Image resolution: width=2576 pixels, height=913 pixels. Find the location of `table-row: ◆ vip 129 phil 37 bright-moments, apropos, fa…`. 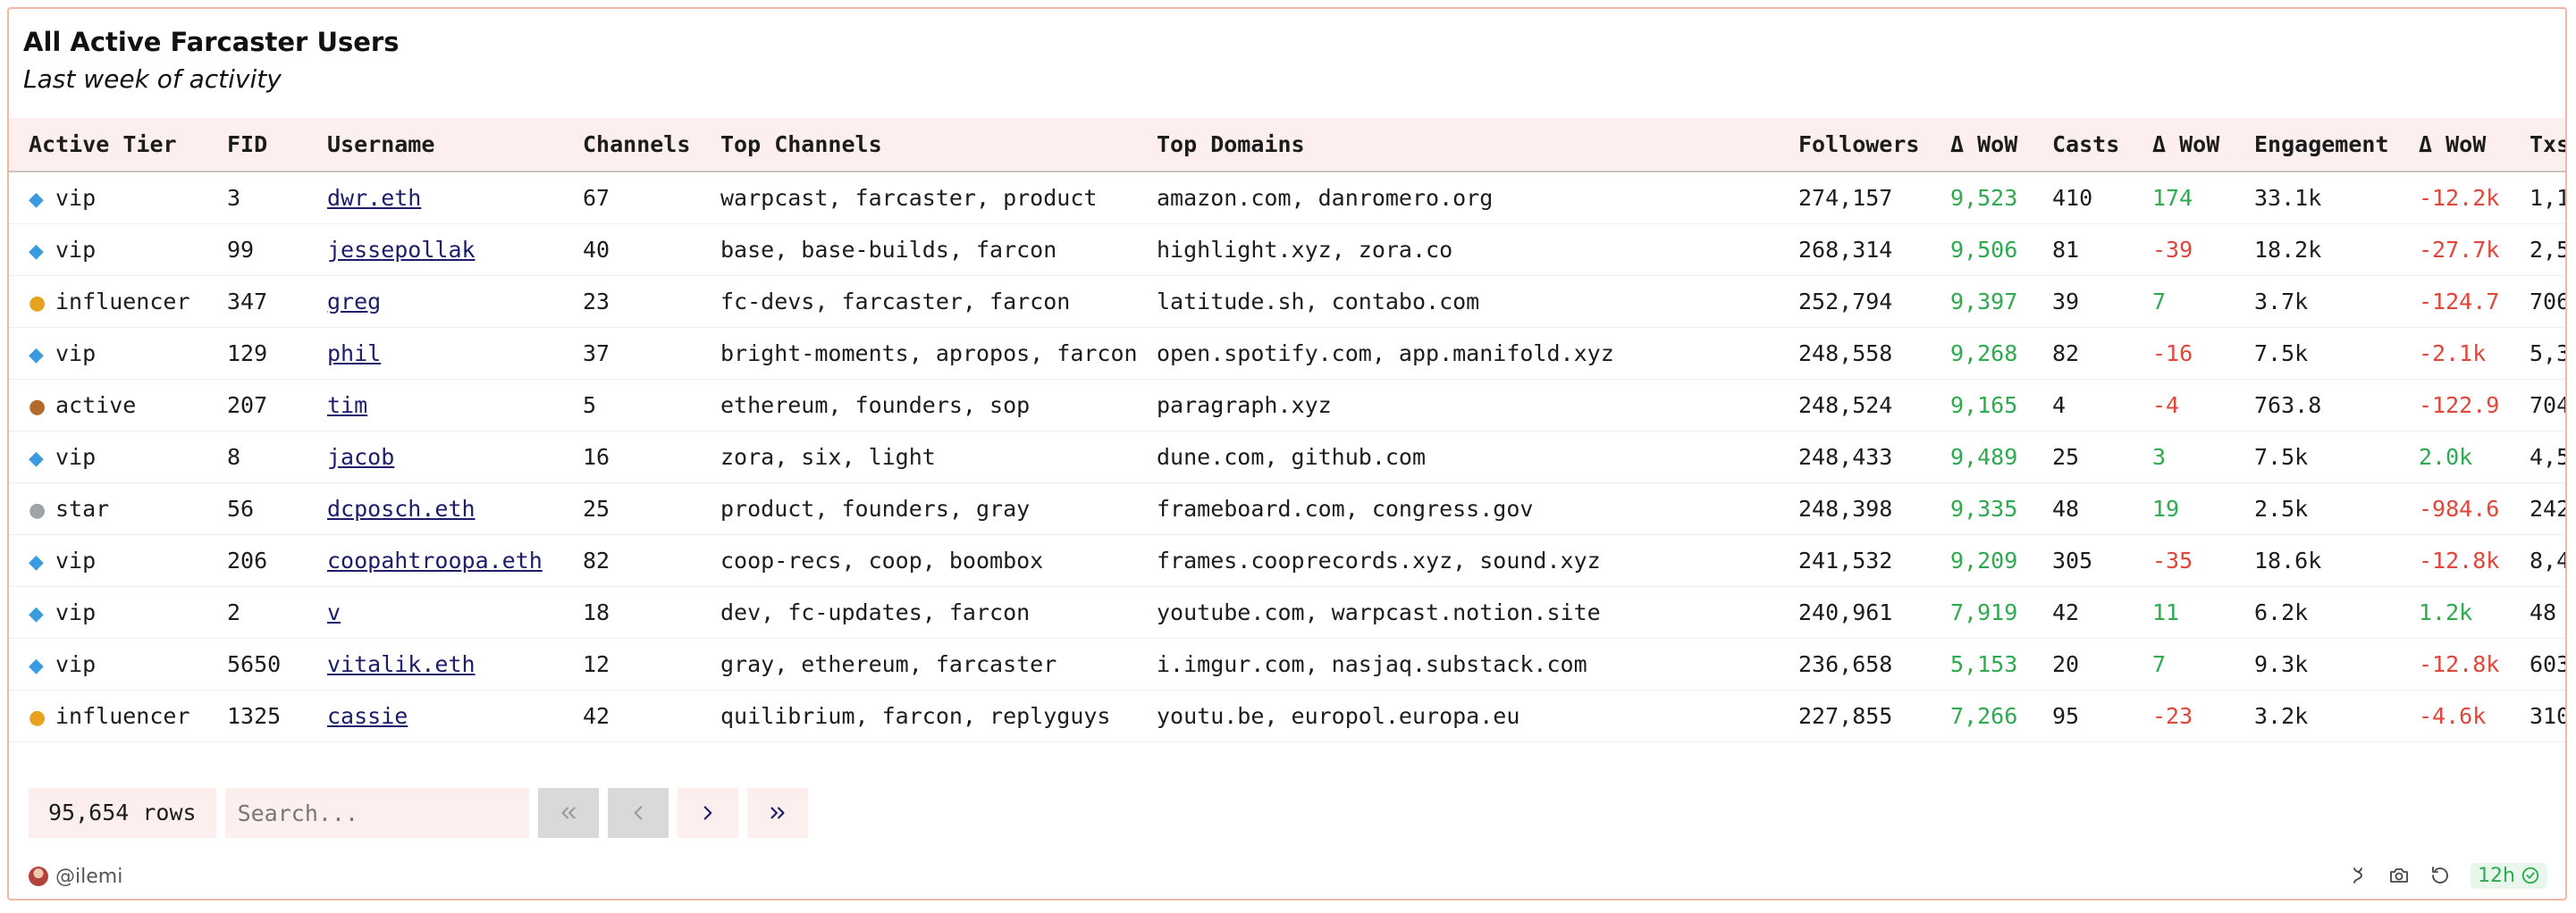

table-row: ◆ vip 129 phil 37 bright-moments, apropos, fa… is located at coordinates (1287, 353).